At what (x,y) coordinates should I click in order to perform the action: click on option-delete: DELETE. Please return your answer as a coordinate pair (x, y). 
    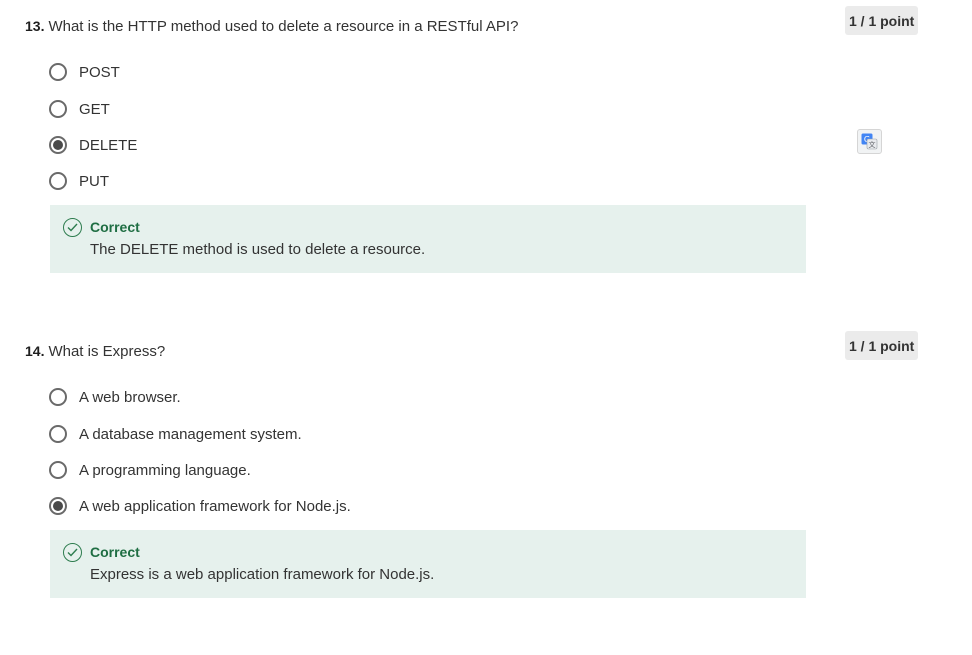
    Looking at the image, I should click on (93, 145).